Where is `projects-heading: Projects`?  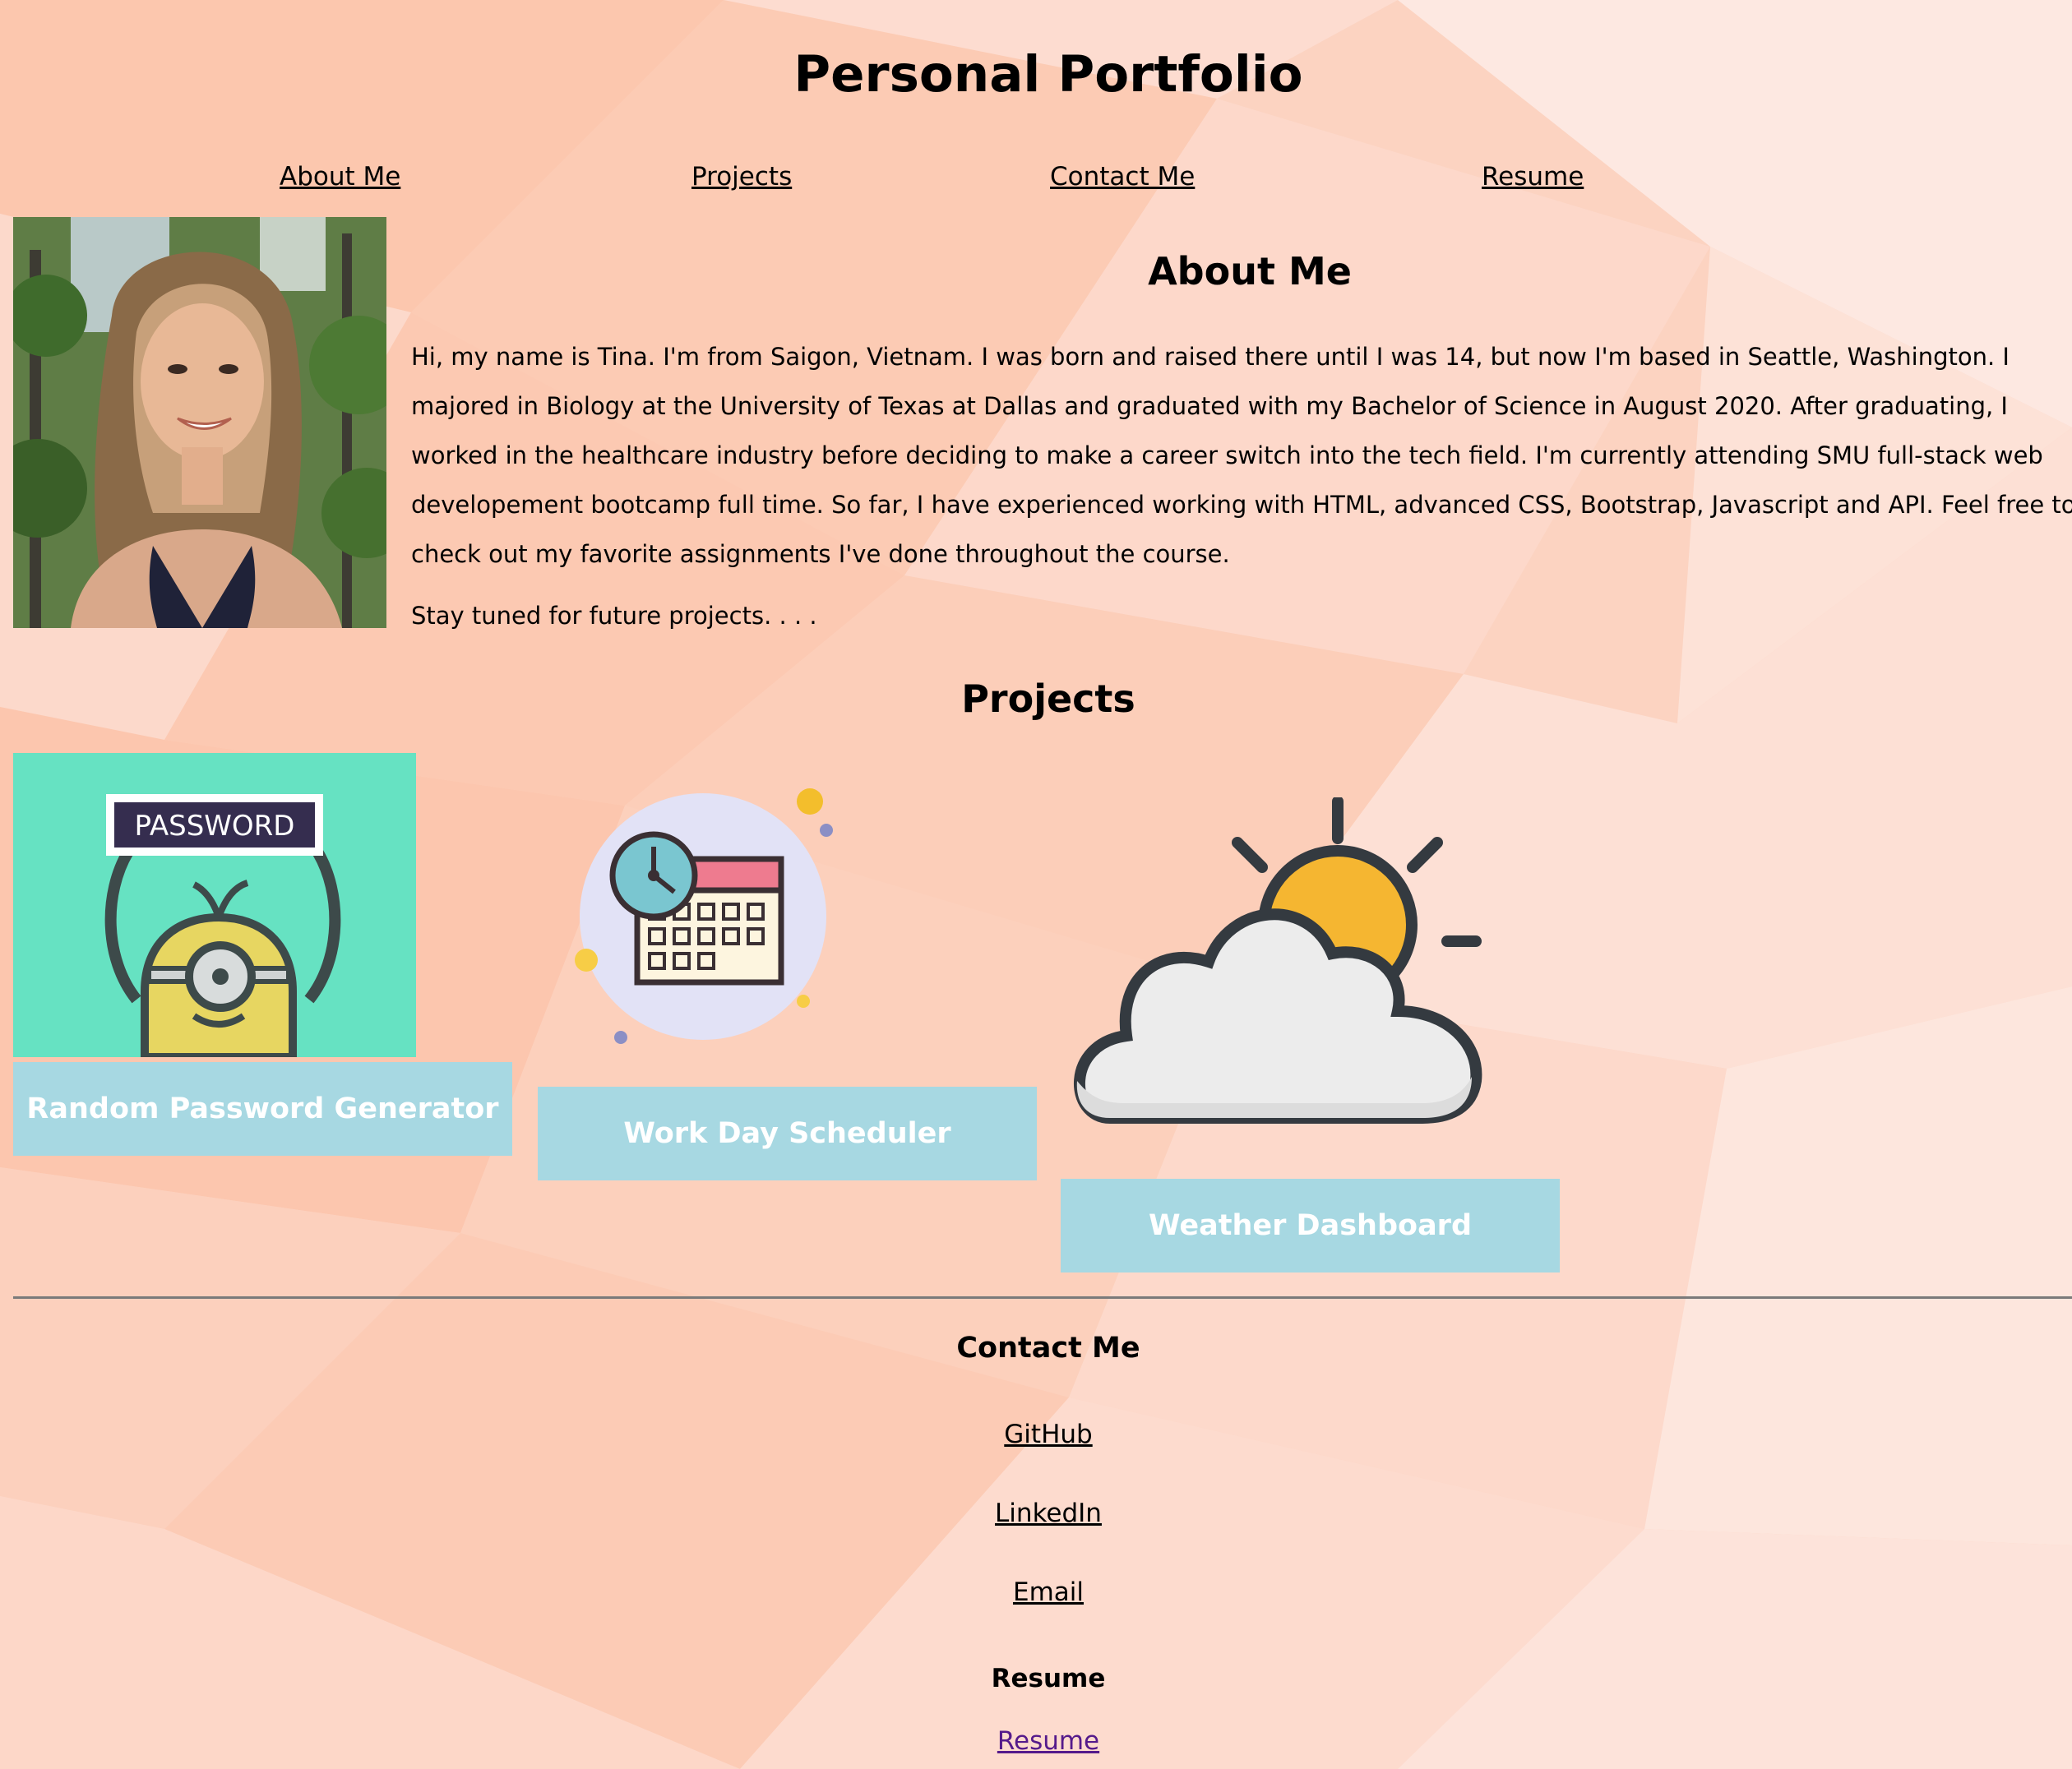 projects-heading: Projects is located at coordinates (1048, 699).